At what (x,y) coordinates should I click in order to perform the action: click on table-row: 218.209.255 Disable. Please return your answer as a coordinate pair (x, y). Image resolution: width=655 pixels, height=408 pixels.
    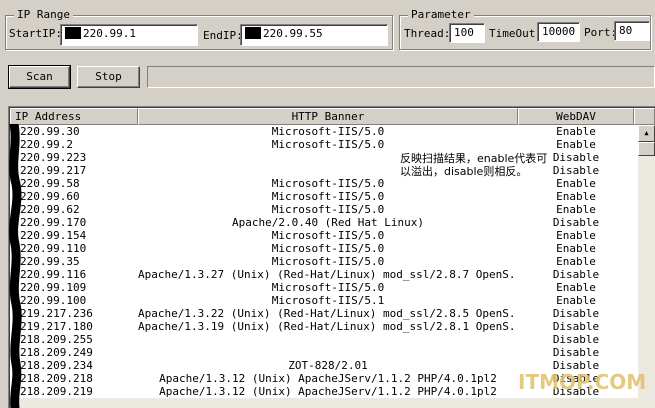
    Looking at the image, I should click on (322, 339).